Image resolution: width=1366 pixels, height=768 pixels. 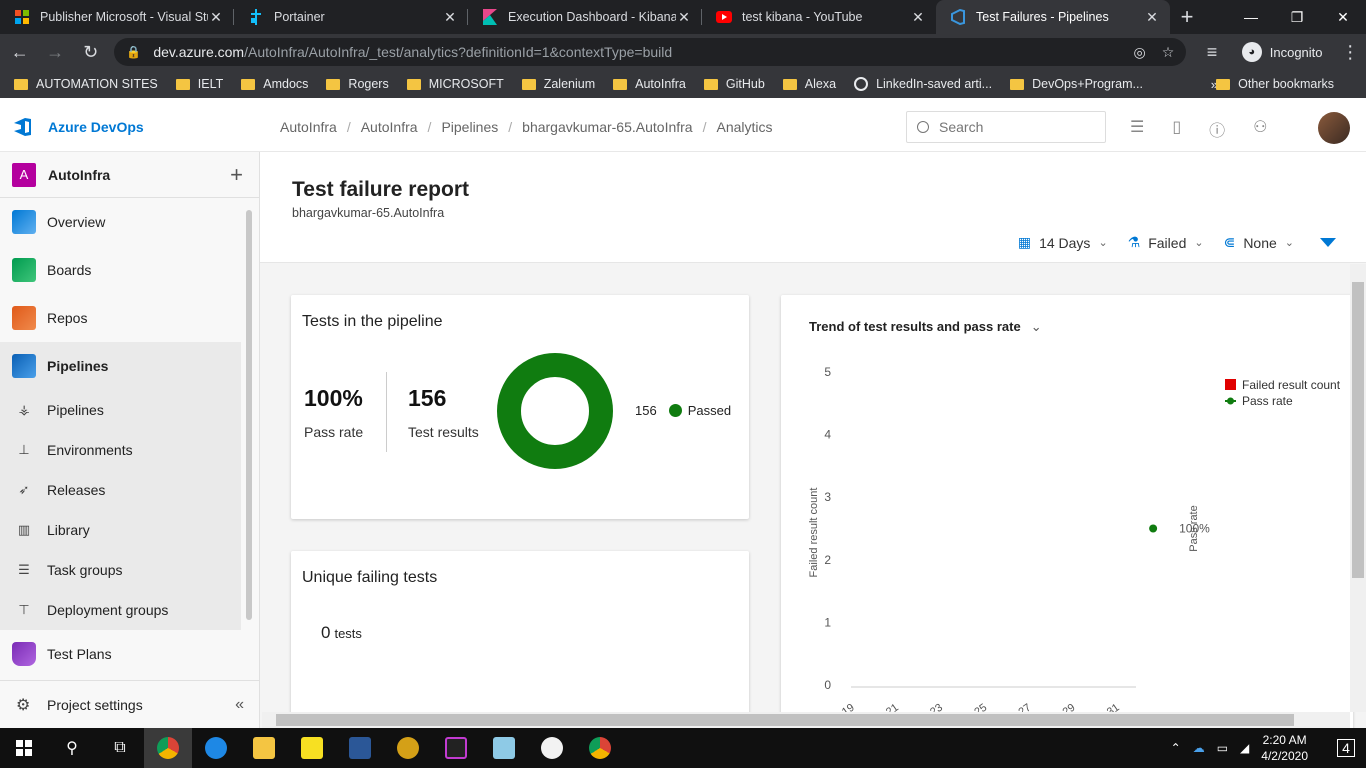 What do you see at coordinates (1244, 748) in the screenshot?
I see `wifi-icon: ◢` at bounding box center [1244, 748].